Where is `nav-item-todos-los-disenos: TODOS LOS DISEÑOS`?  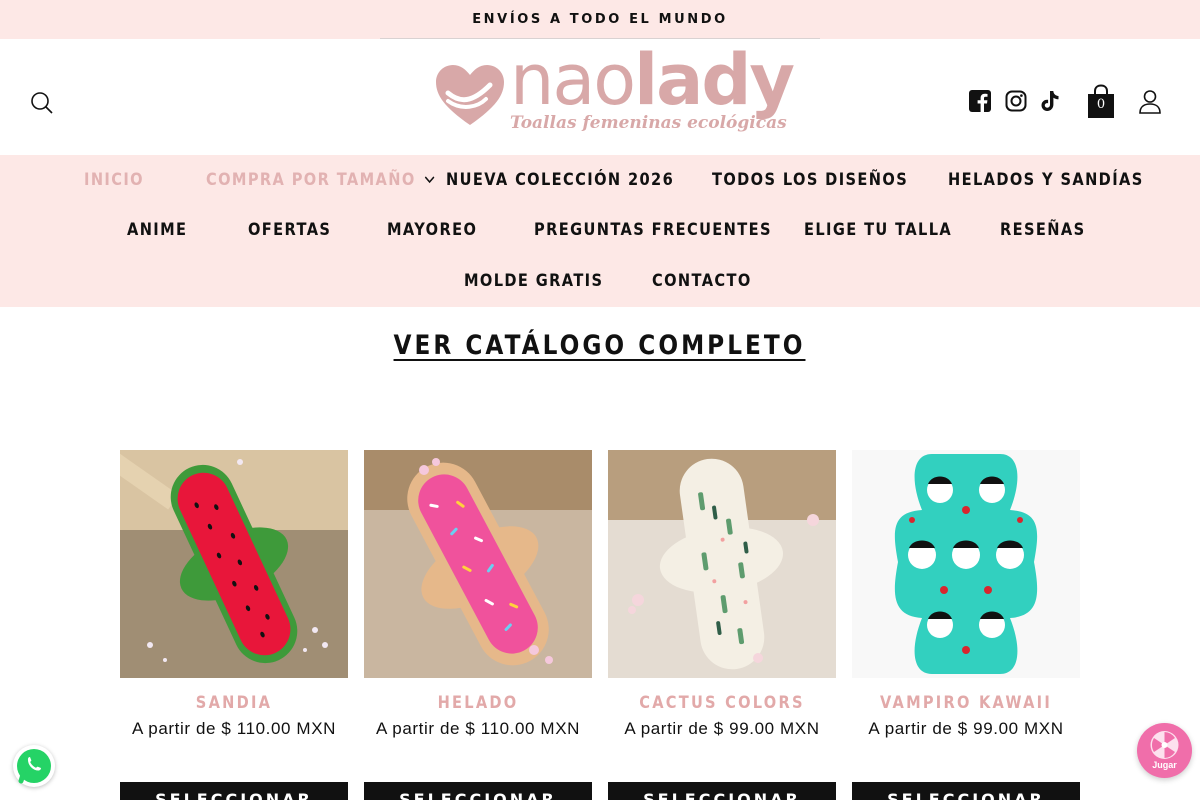 nav-item-todos-los-disenos: TODOS LOS DISEÑOS is located at coordinates (810, 180).